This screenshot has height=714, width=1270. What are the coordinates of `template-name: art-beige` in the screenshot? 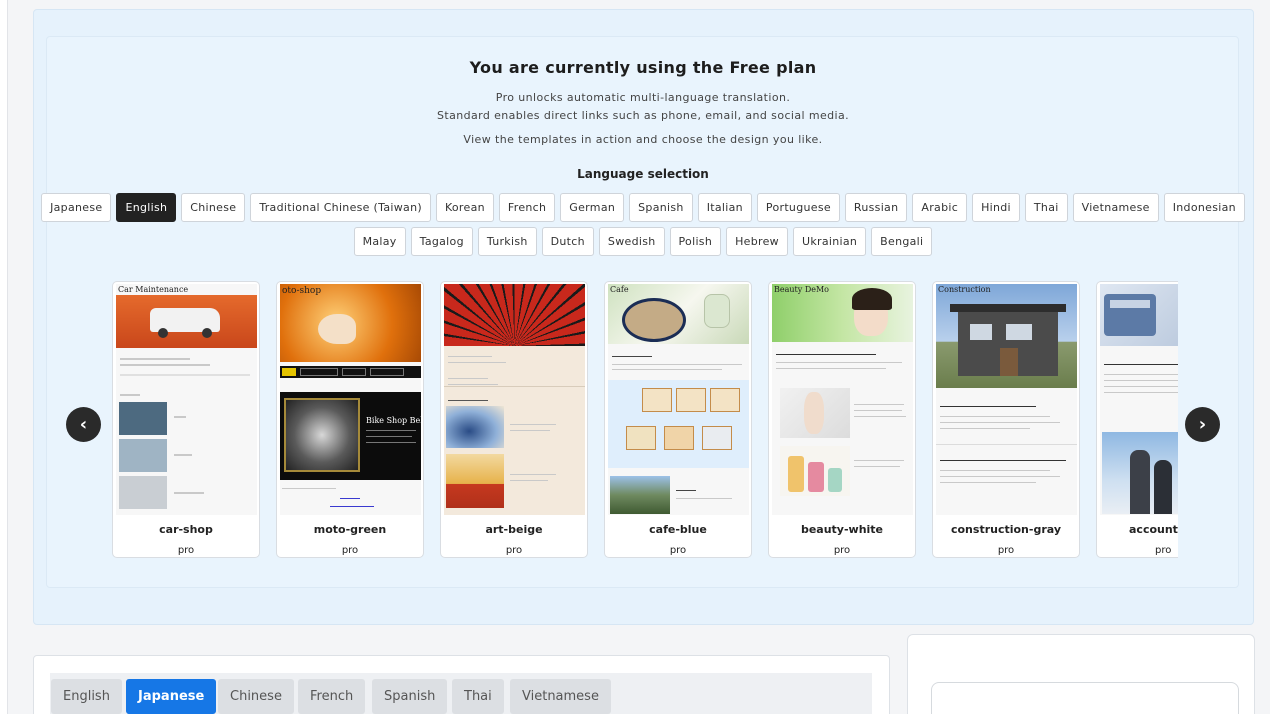 It's located at (514, 529).